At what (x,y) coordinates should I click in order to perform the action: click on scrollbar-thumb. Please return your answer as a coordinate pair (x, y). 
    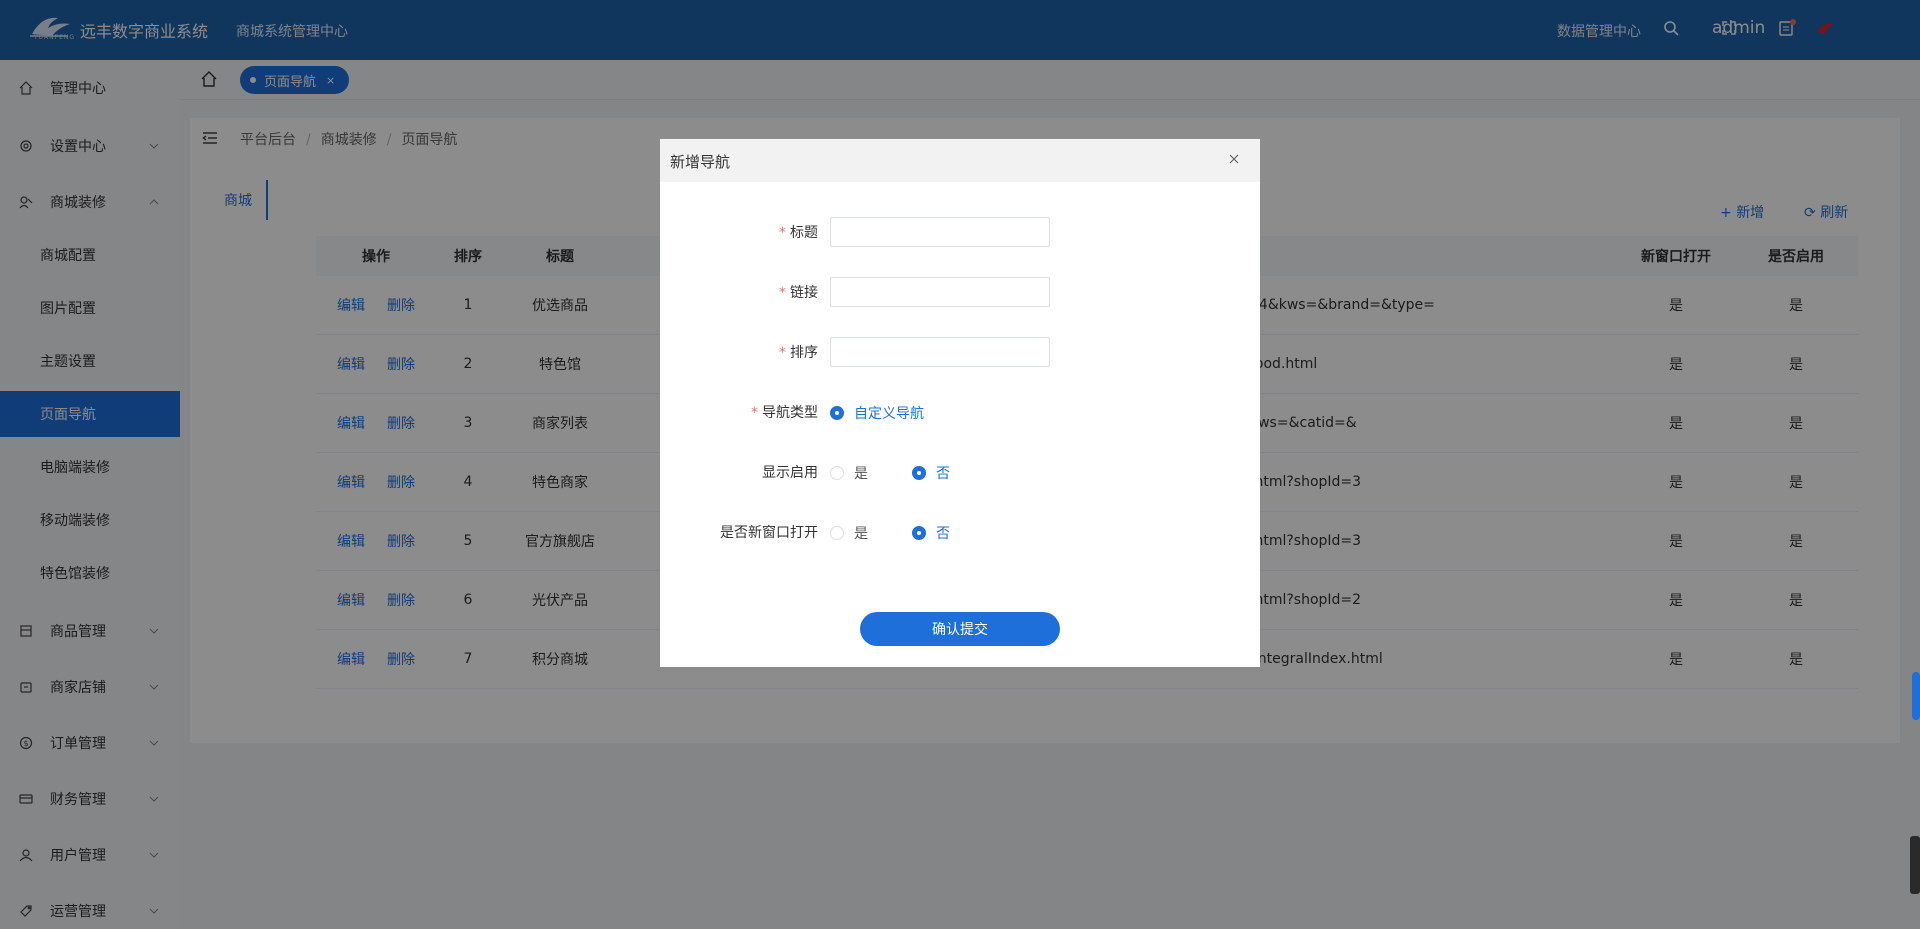
    Looking at the image, I should click on (1916, 696).